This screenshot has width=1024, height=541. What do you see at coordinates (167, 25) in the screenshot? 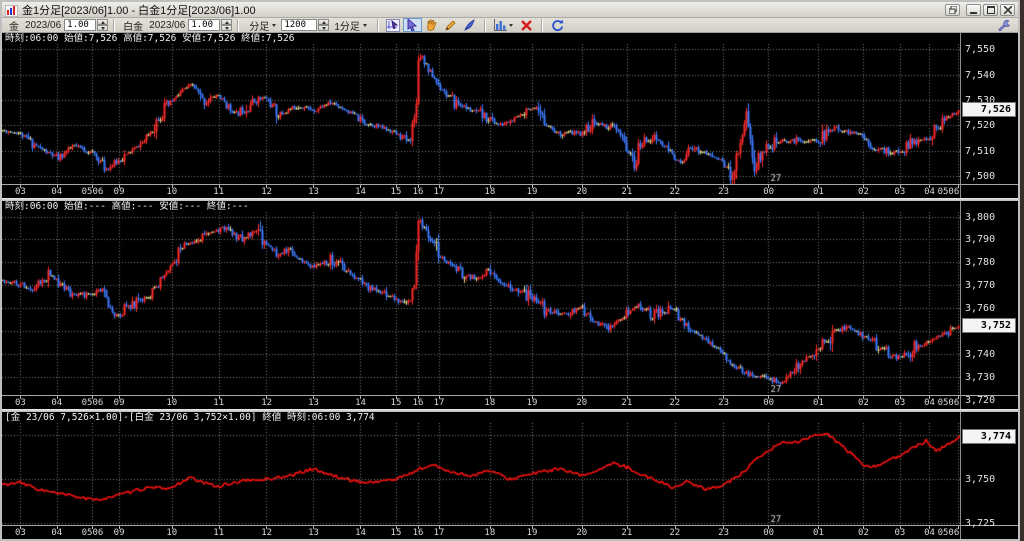
I see `platinum-contract-month: 2023/06` at bounding box center [167, 25].